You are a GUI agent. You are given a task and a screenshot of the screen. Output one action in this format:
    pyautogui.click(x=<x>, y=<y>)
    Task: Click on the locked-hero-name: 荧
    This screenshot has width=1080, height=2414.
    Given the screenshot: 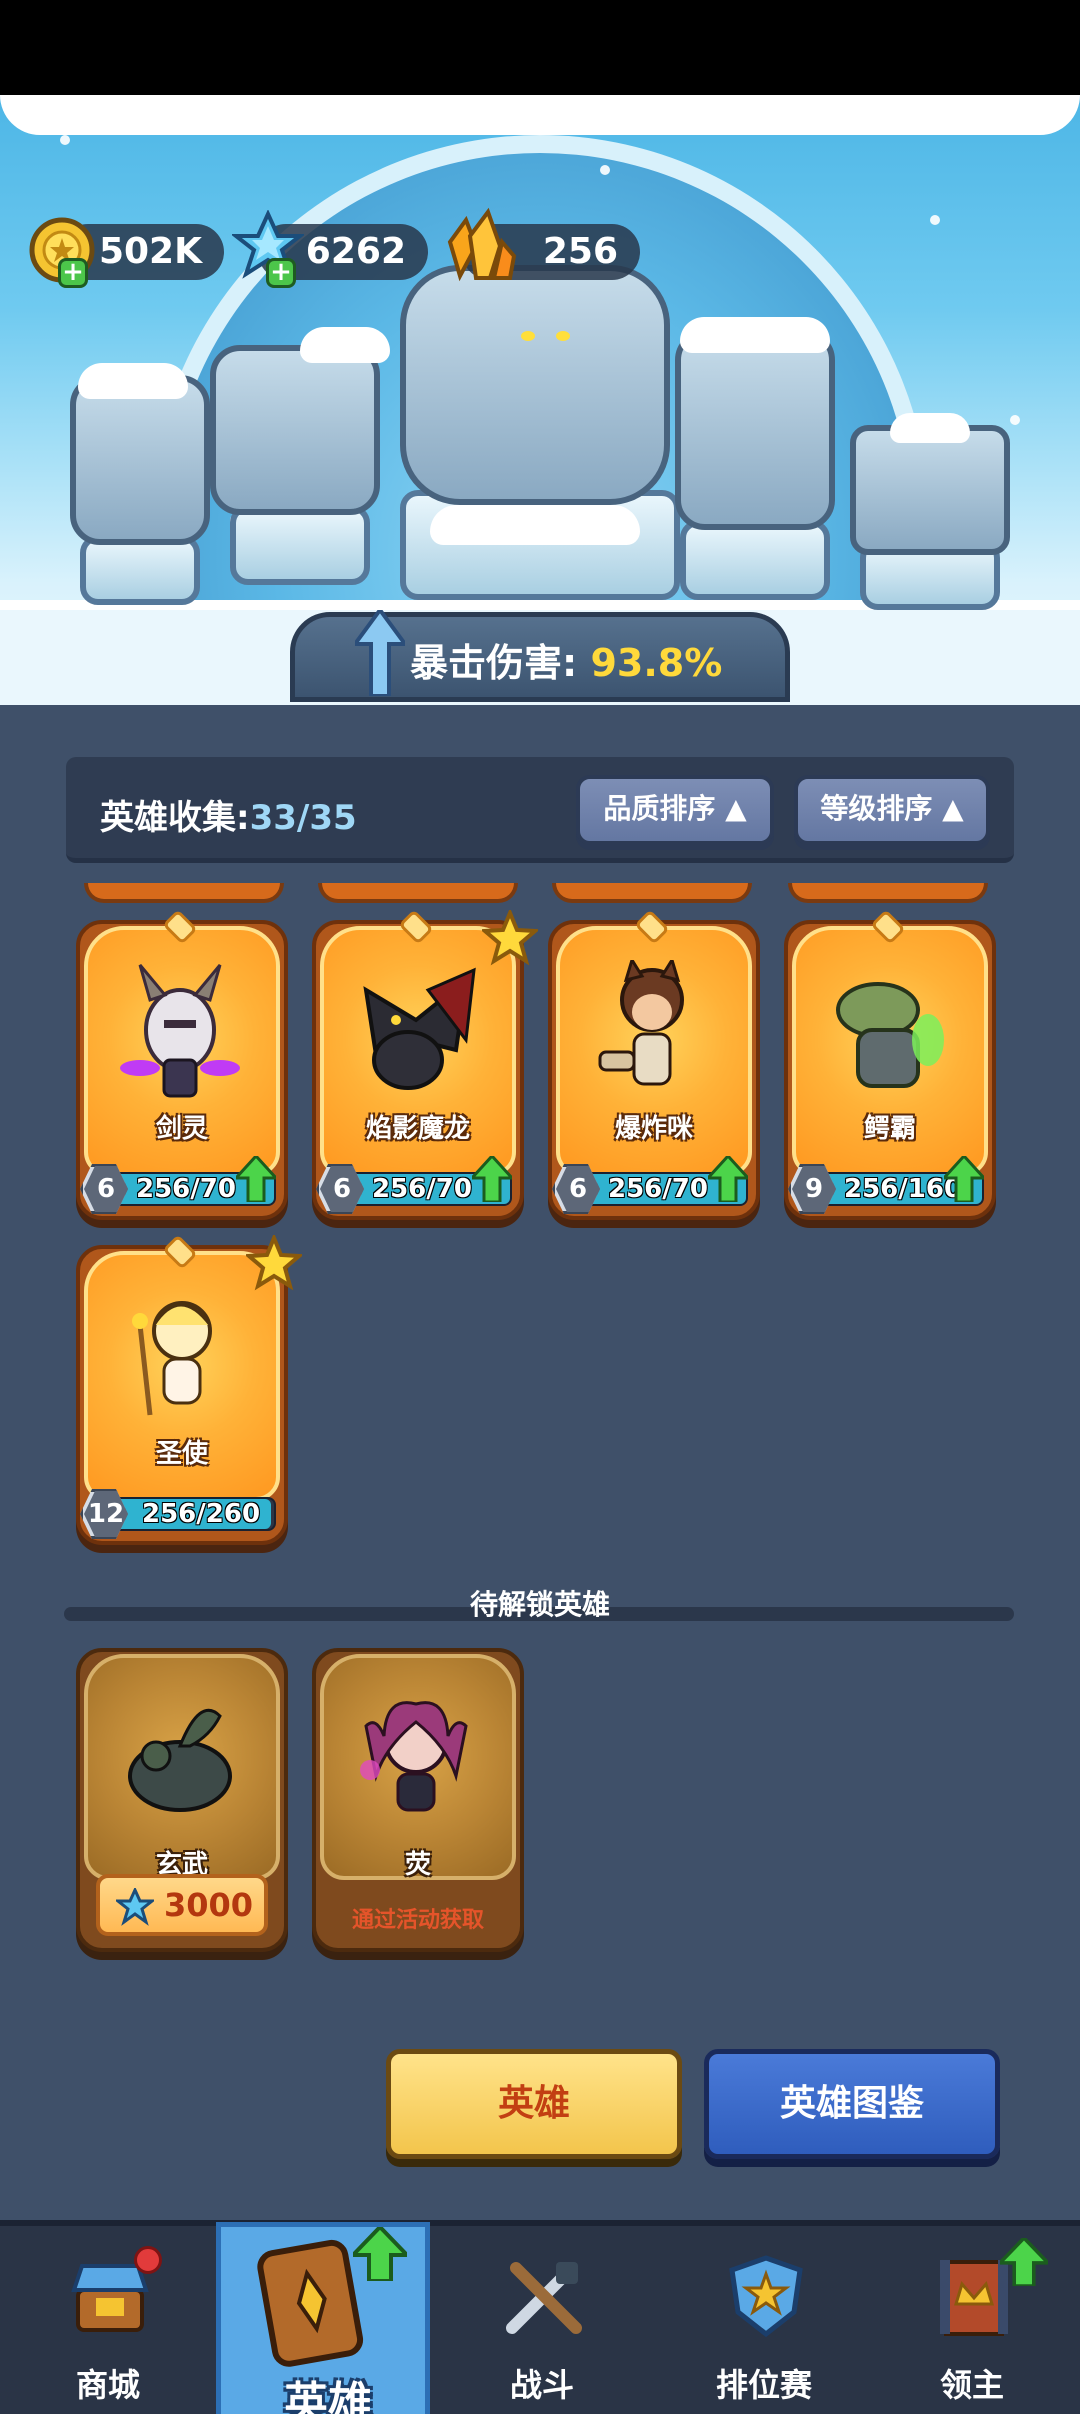 What is the action you would take?
    pyautogui.click(x=417, y=1865)
    